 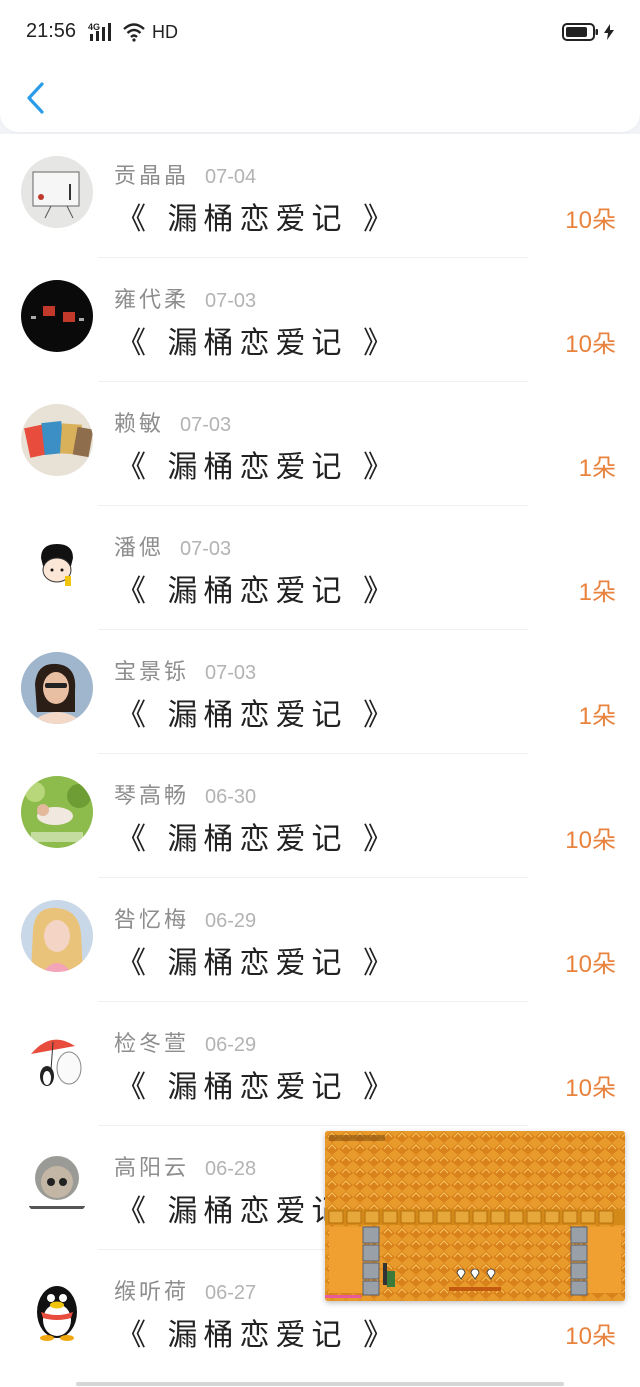 I want to click on list-item: 琴高畅 06-30 《 漏桶恋爱记 》 10朵, so click(x=320, y=816).